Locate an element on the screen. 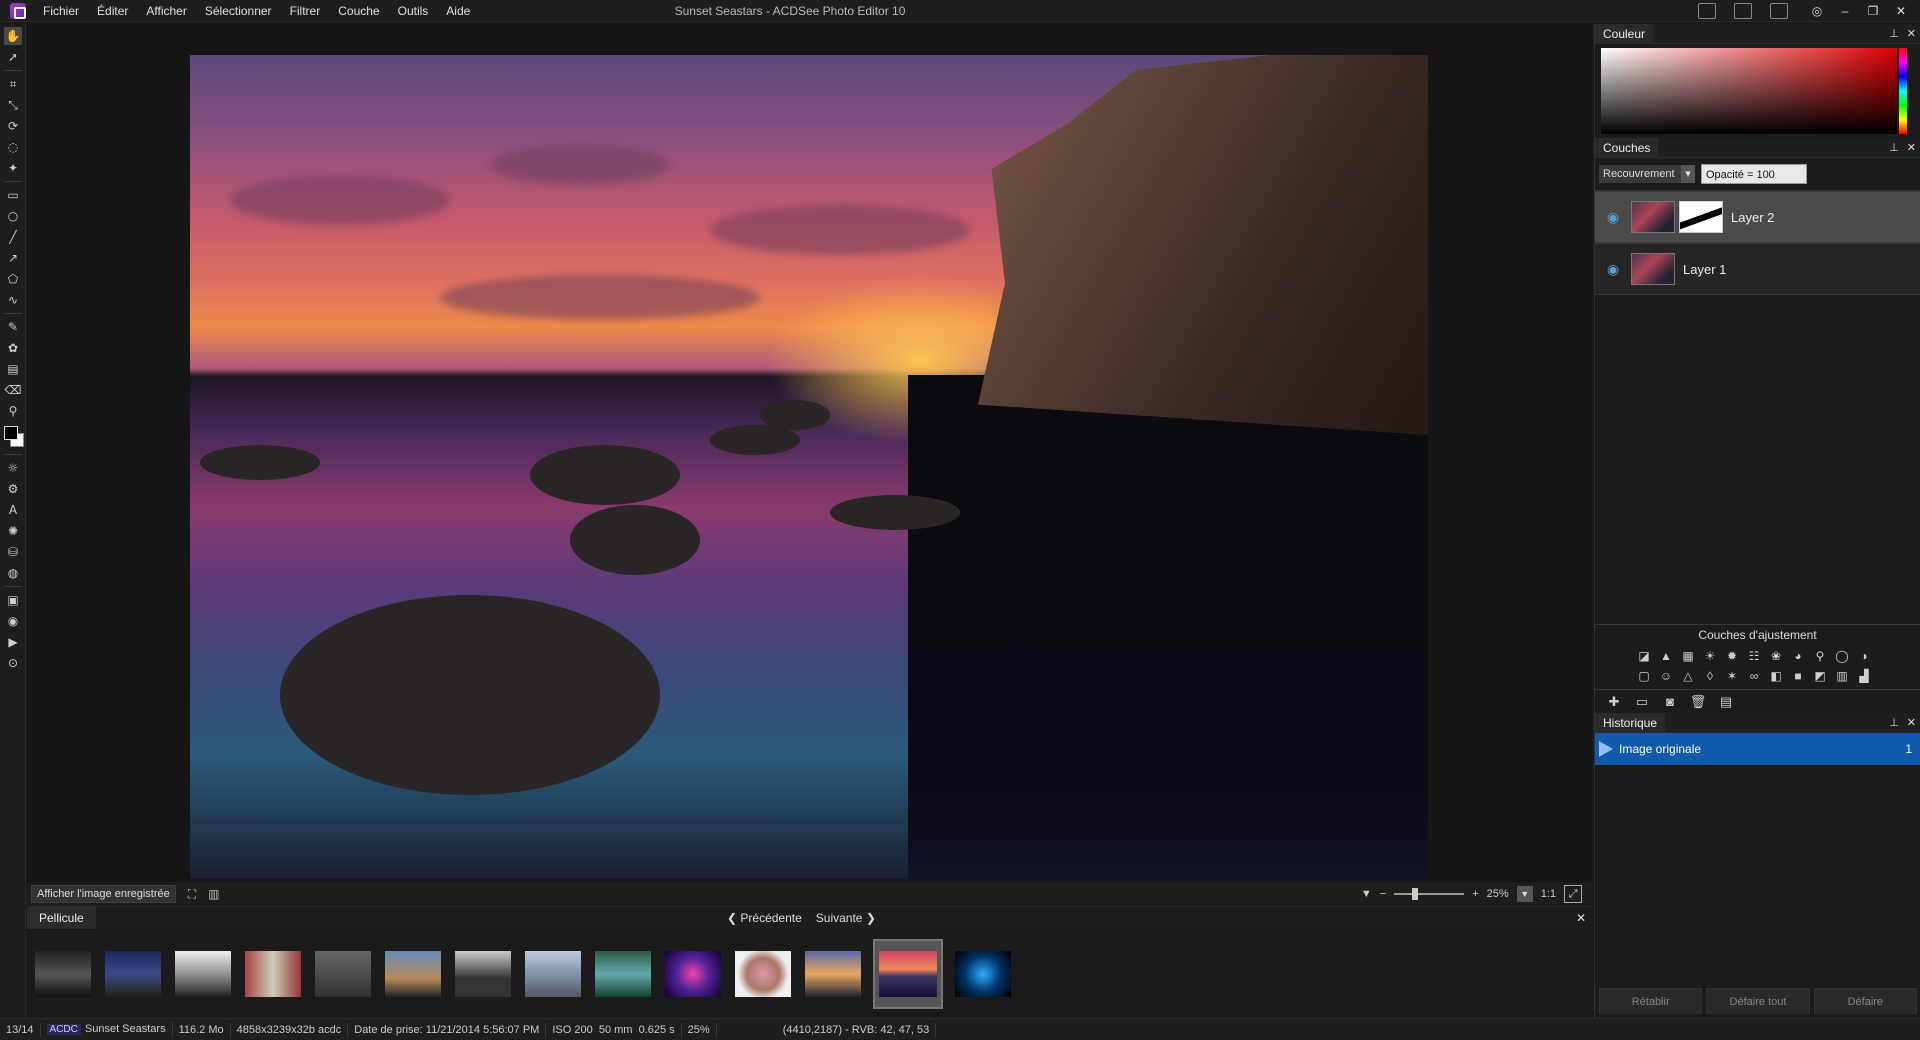 This screenshot has height=1040, width=1920. histogram-icon: ▟ is located at coordinates (1864, 676).